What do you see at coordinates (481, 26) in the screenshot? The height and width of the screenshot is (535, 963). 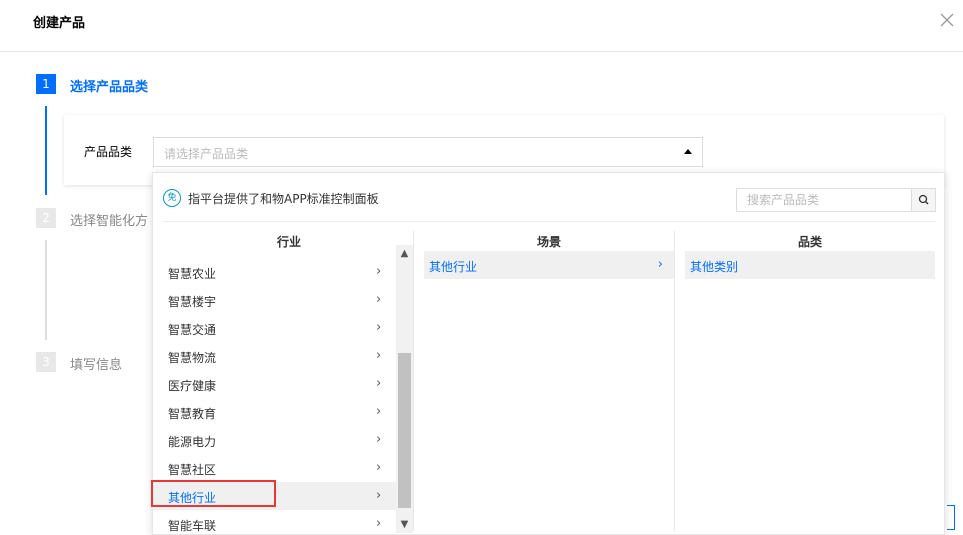 I see `dialog-header: 创建产品` at bounding box center [481, 26].